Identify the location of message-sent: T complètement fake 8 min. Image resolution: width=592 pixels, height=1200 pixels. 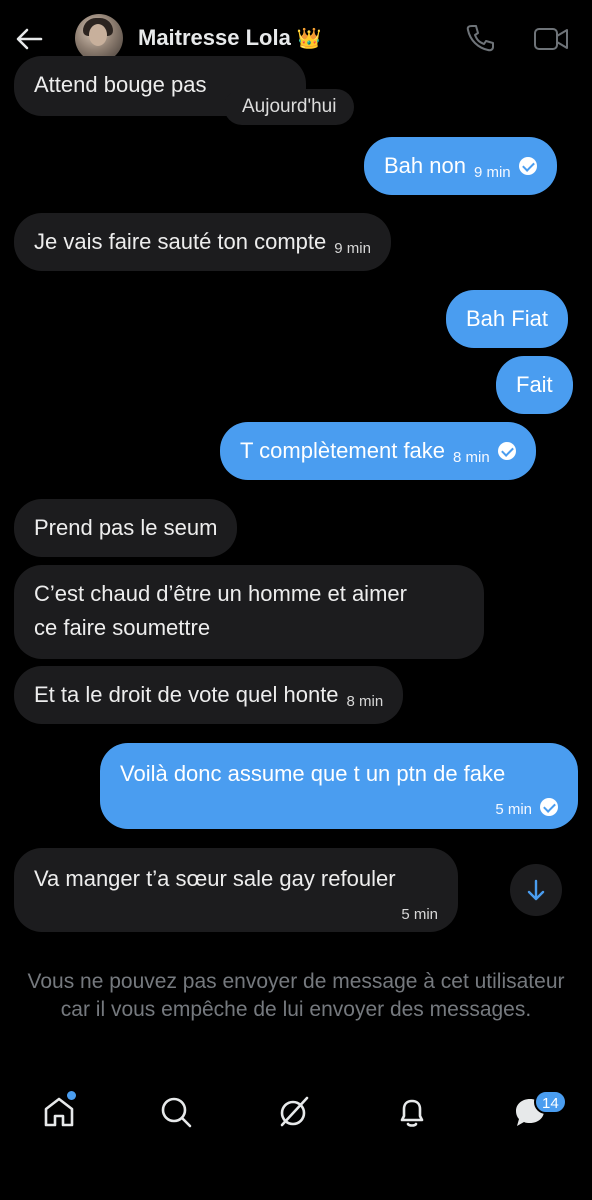
(378, 451).